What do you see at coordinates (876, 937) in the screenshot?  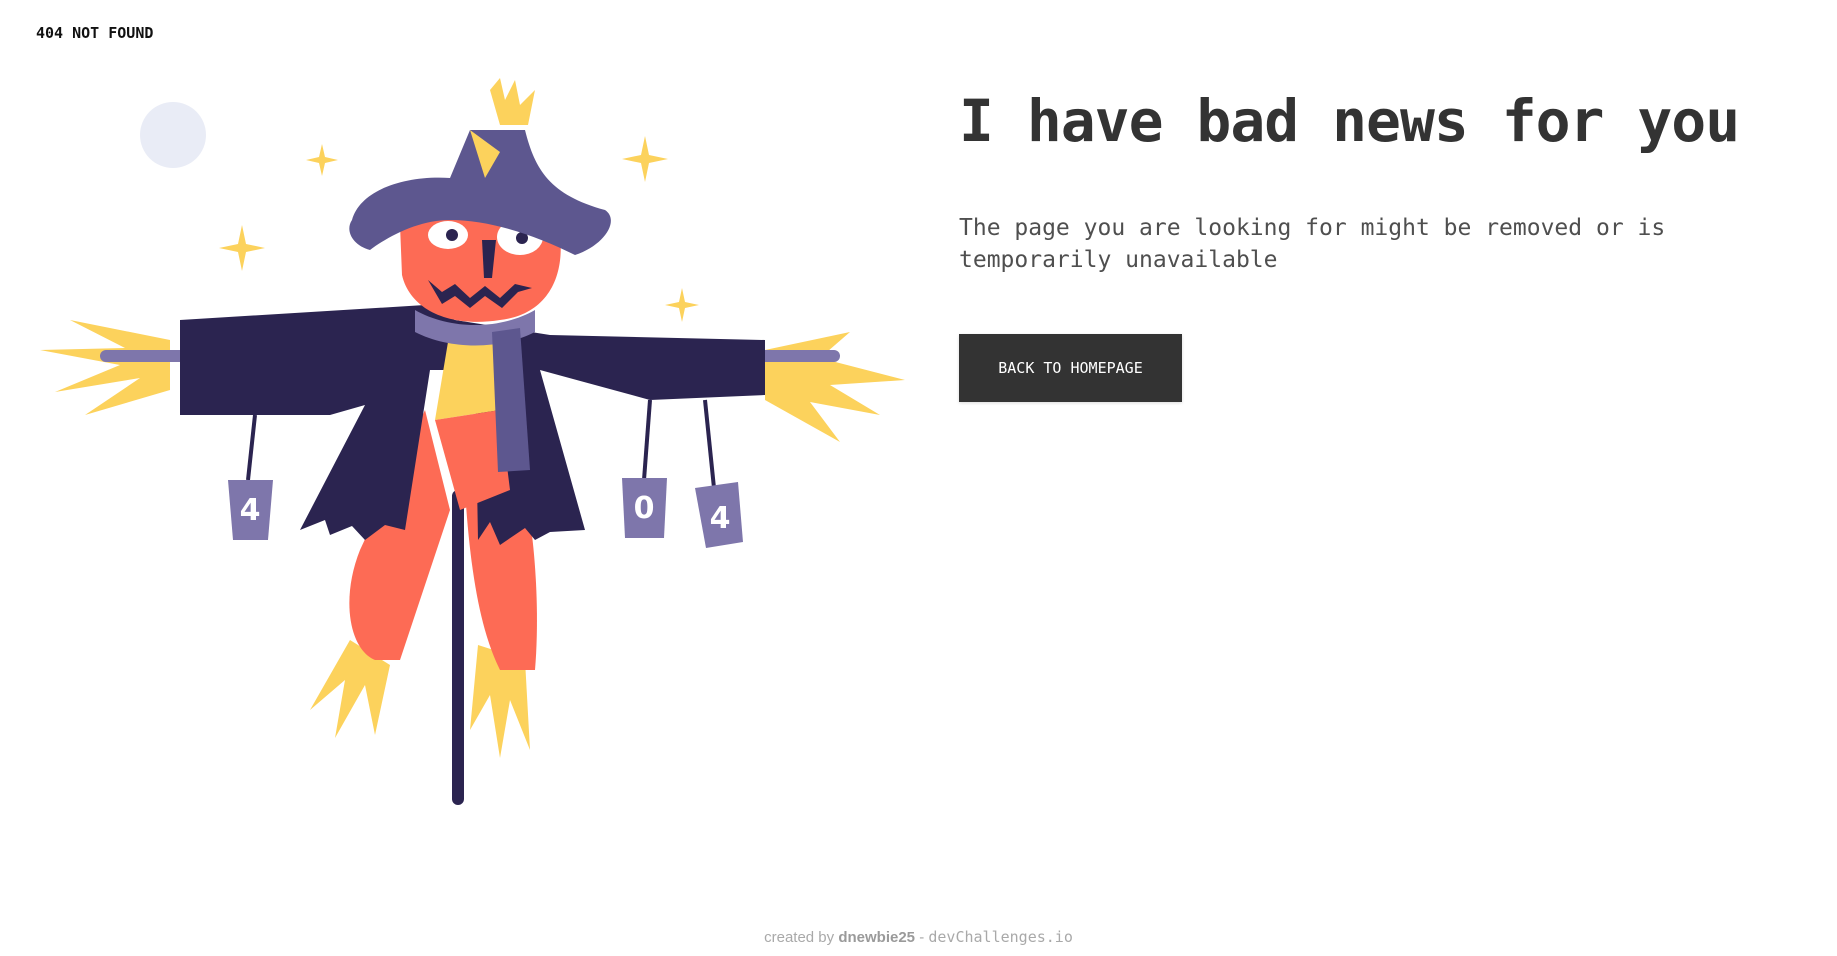 I see `footer-author-link: dnewbie25` at bounding box center [876, 937].